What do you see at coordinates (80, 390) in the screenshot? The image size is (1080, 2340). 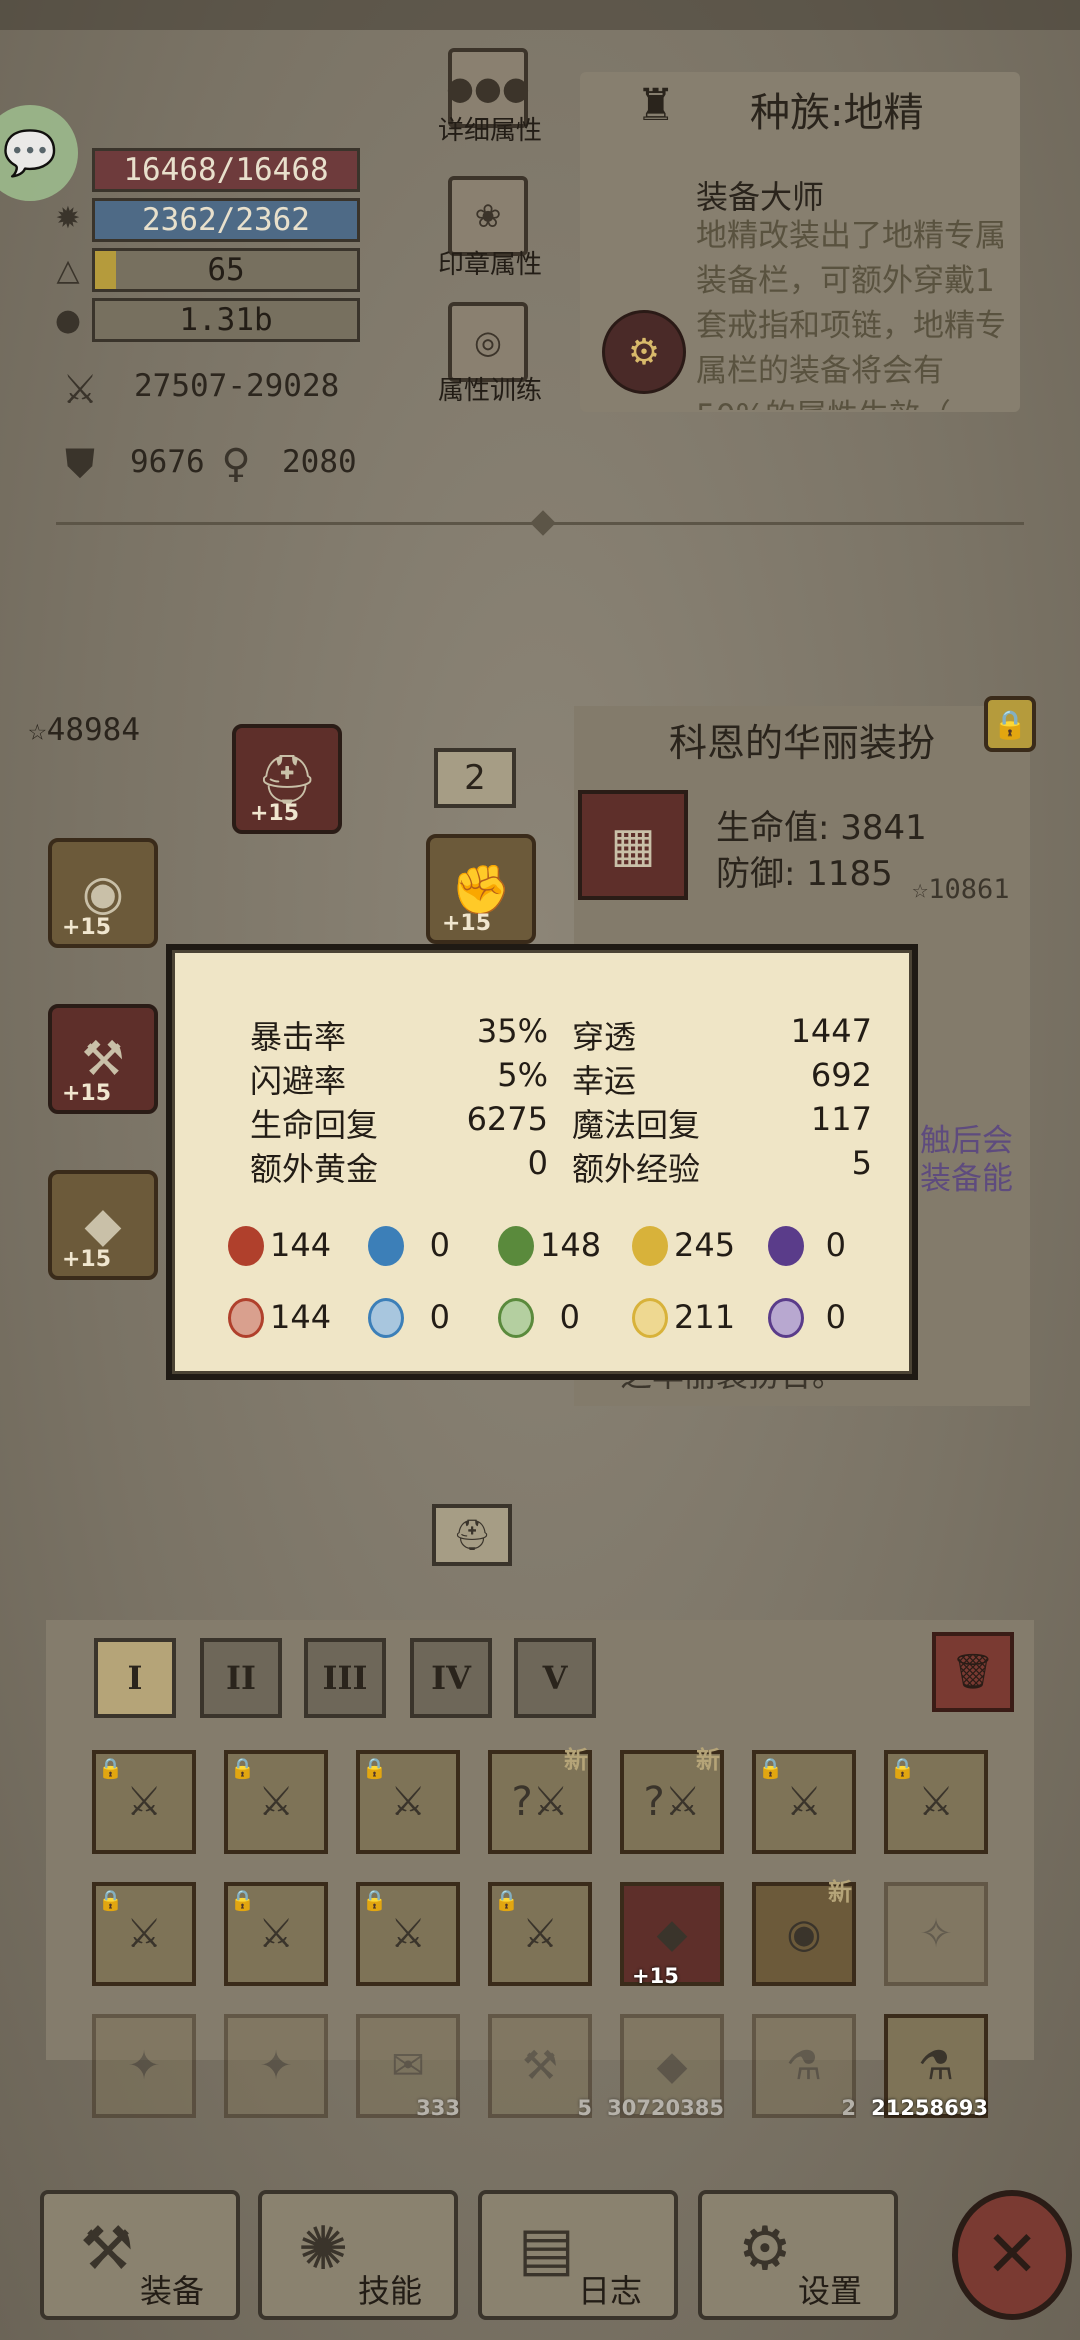 I see `sword-icon: ⚔` at bounding box center [80, 390].